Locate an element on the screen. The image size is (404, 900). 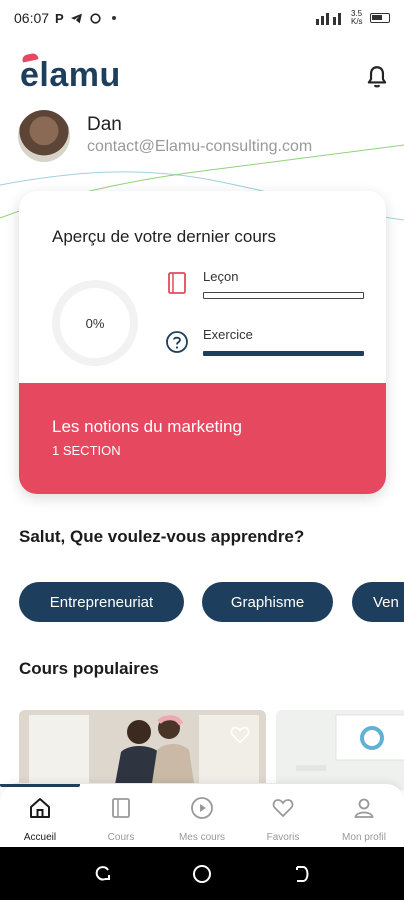
nav-item-cours: Cours is located at coordinates (121, 816).